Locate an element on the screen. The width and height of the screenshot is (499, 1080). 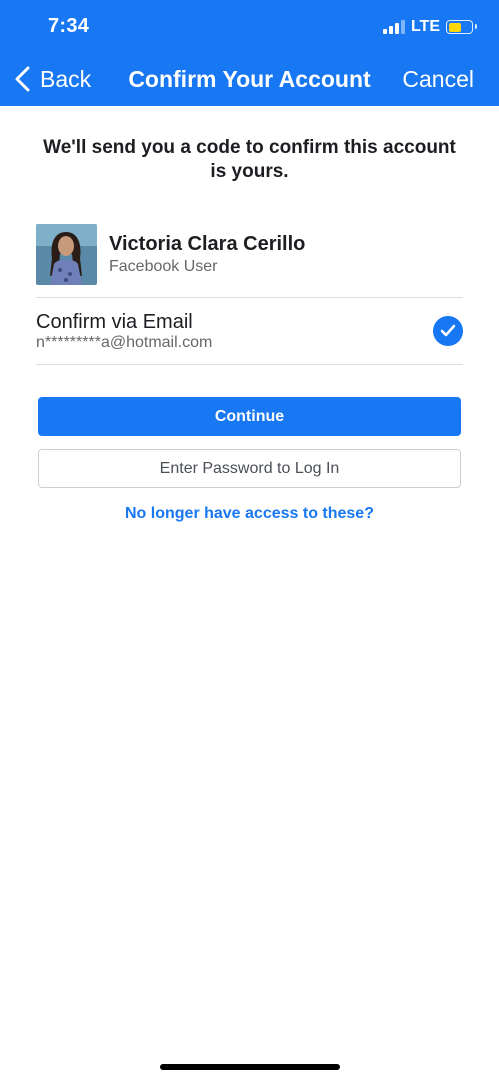
cancel-button: Cancel is located at coordinates (438, 79).